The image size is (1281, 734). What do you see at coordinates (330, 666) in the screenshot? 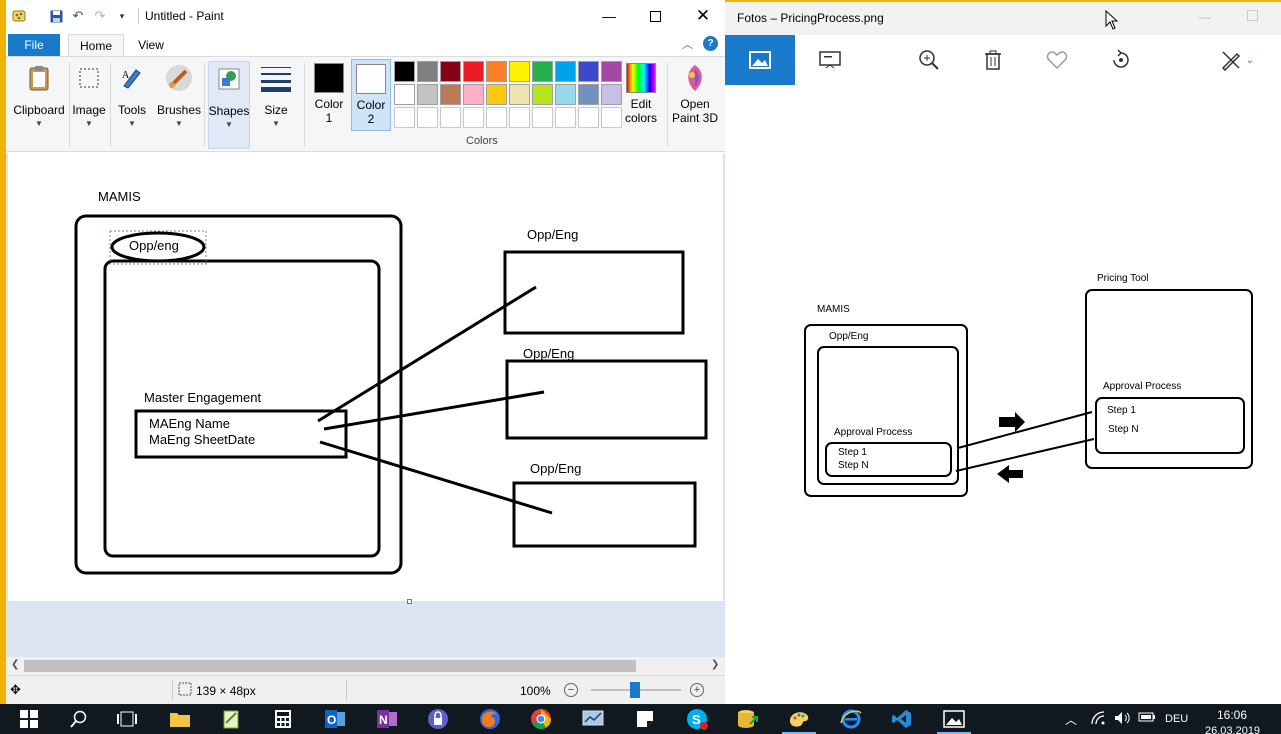
I see `scroll-thumb` at bounding box center [330, 666].